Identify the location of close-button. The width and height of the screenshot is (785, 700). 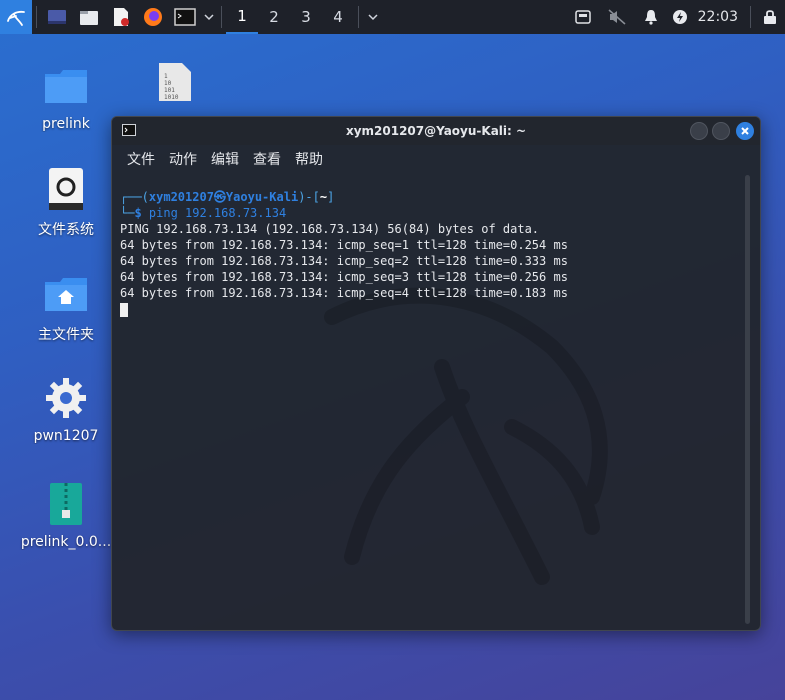
(745, 131).